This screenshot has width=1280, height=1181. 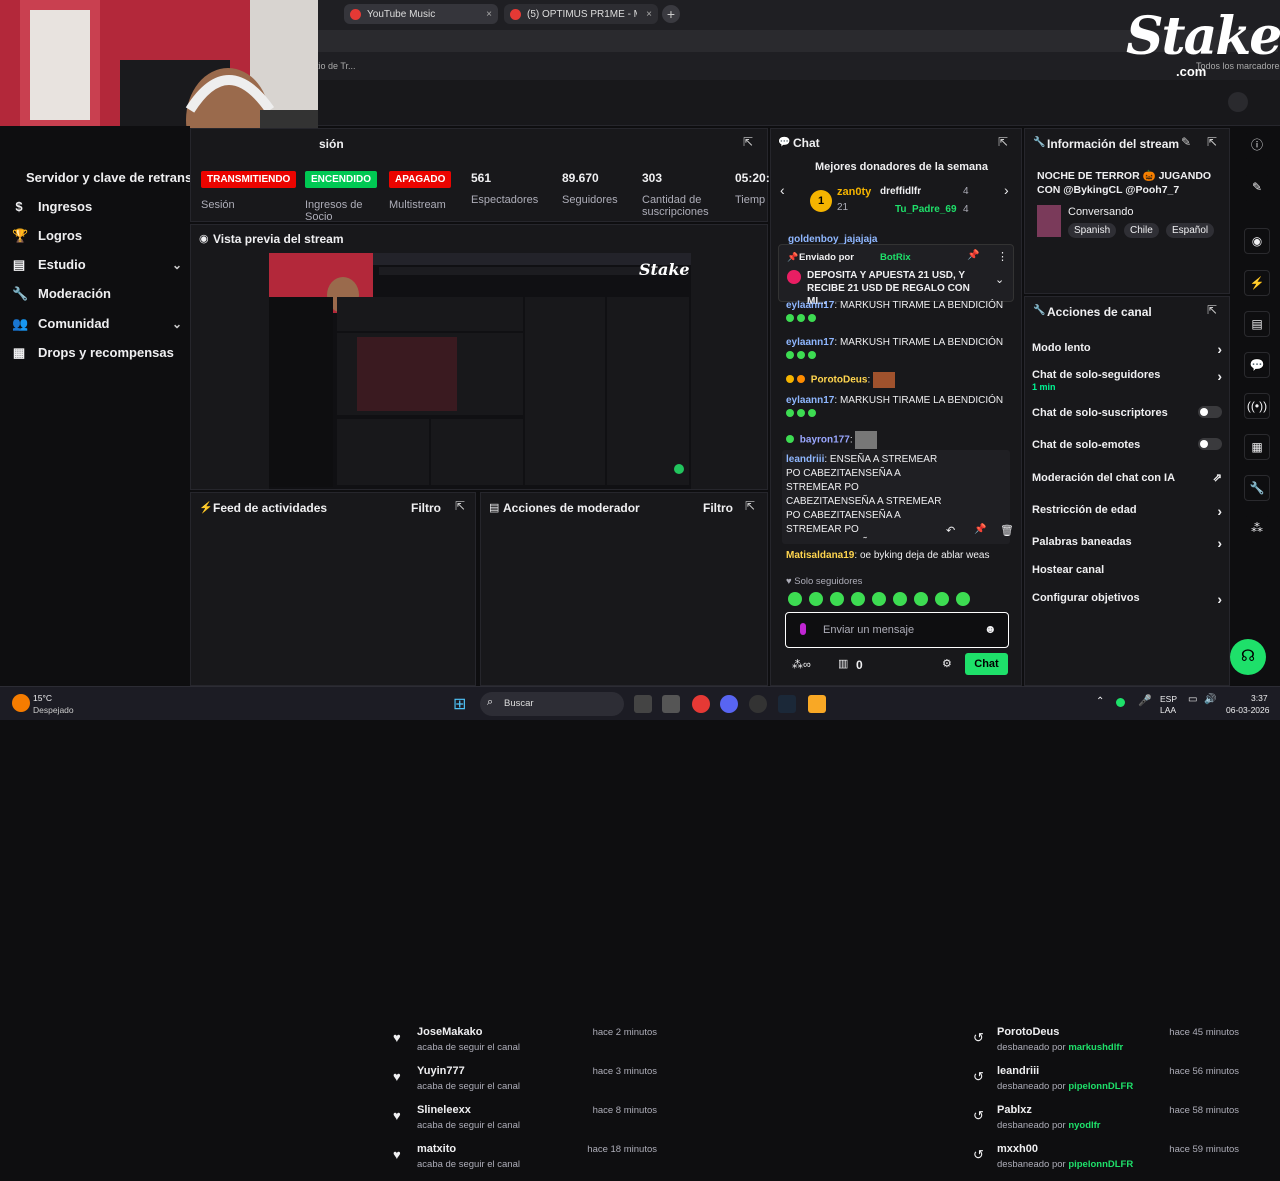 I want to click on heart-icon: ♥, so click(x=397, y=1076).